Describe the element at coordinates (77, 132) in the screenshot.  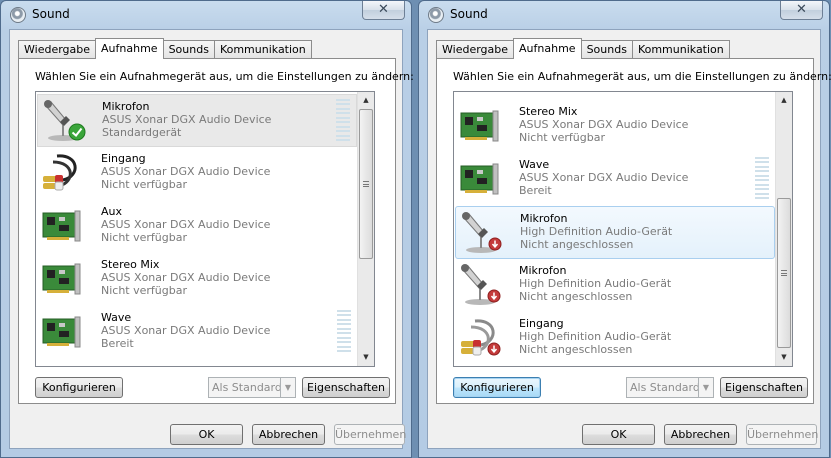
I see `default-check-icon` at that location.